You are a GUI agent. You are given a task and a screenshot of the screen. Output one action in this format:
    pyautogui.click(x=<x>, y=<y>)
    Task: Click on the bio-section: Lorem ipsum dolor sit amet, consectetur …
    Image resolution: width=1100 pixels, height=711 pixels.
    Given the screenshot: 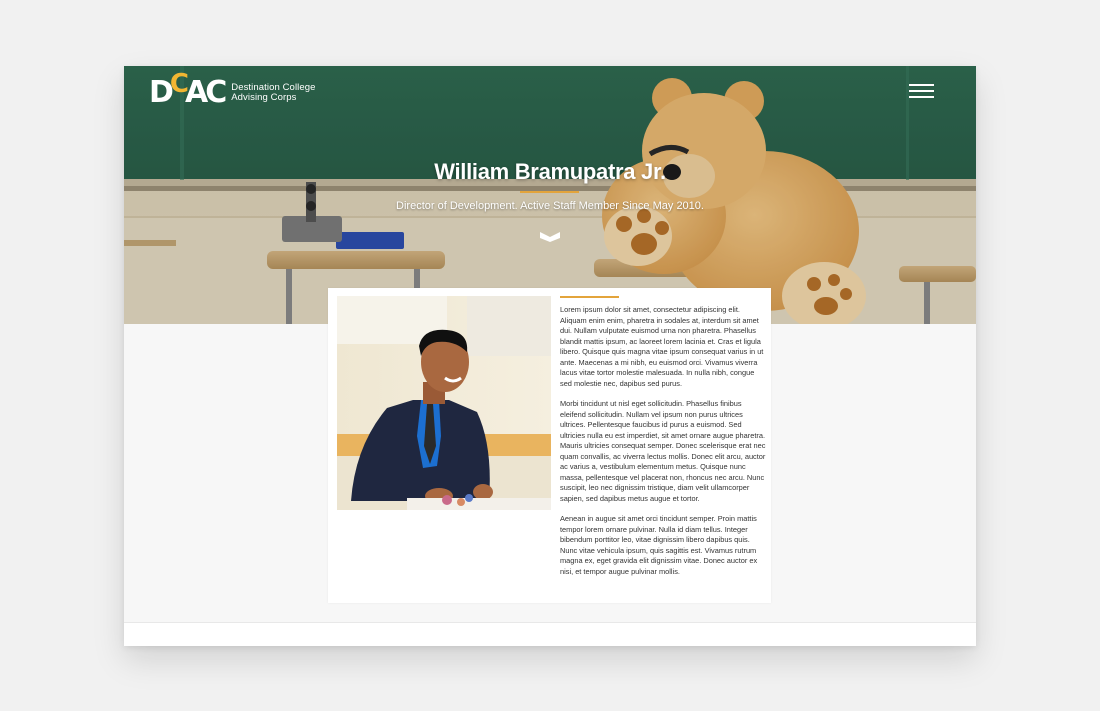 What is the action you would take?
    pyautogui.click(x=663, y=441)
    